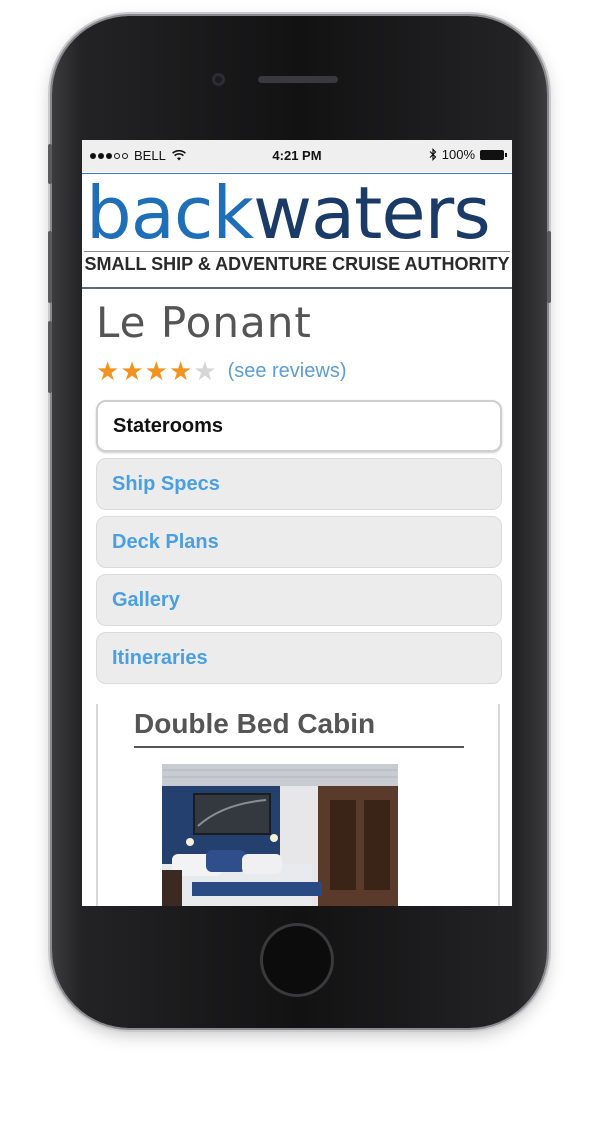 The image size is (600, 1130). Describe the element at coordinates (204, 322) in the screenshot. I see `page-title: Le Ponant` at that location.